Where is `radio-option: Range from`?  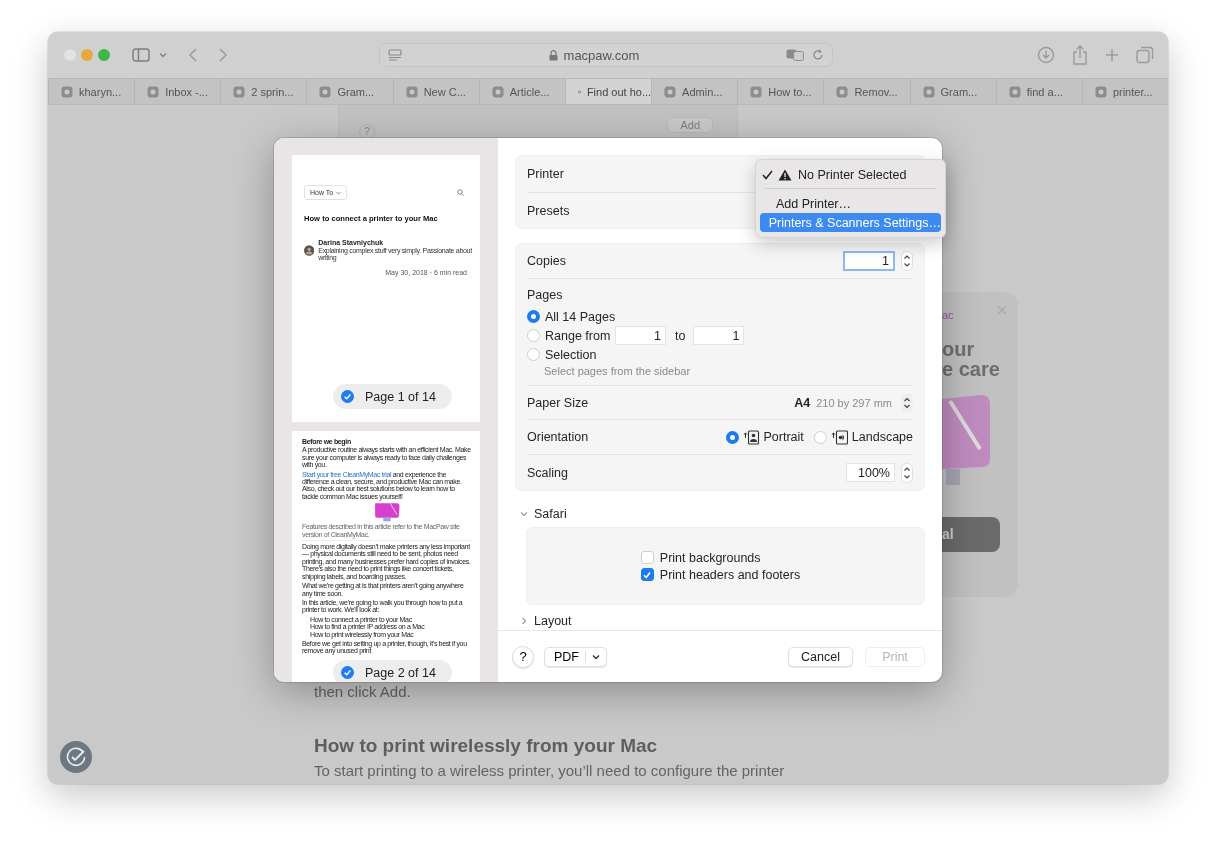 radio-option: Range from is located at coordinates (571, 335).